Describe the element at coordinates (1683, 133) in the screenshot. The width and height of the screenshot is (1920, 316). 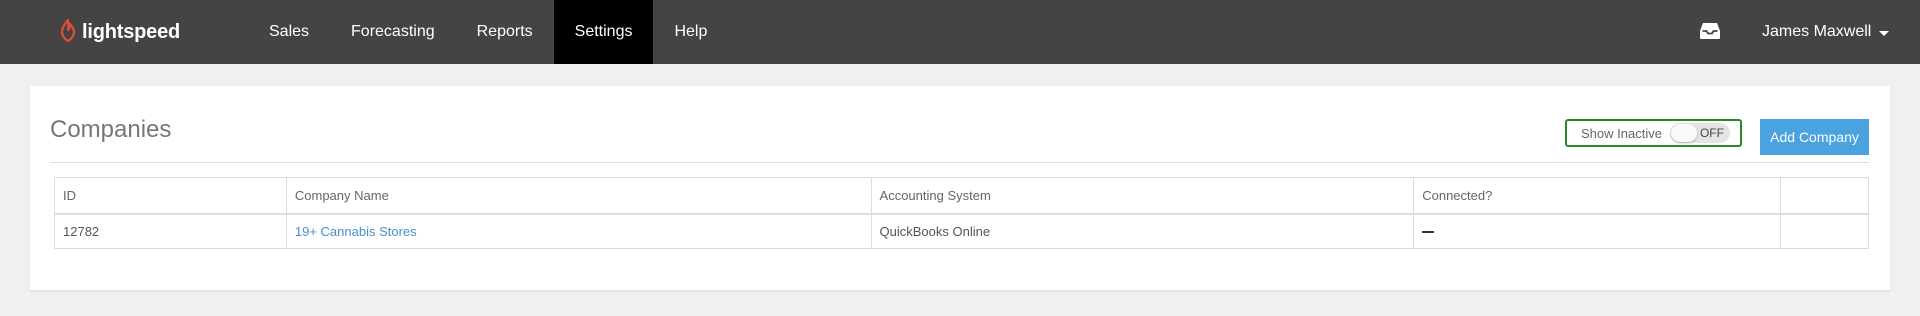
I see `toggle-knob` at that location.